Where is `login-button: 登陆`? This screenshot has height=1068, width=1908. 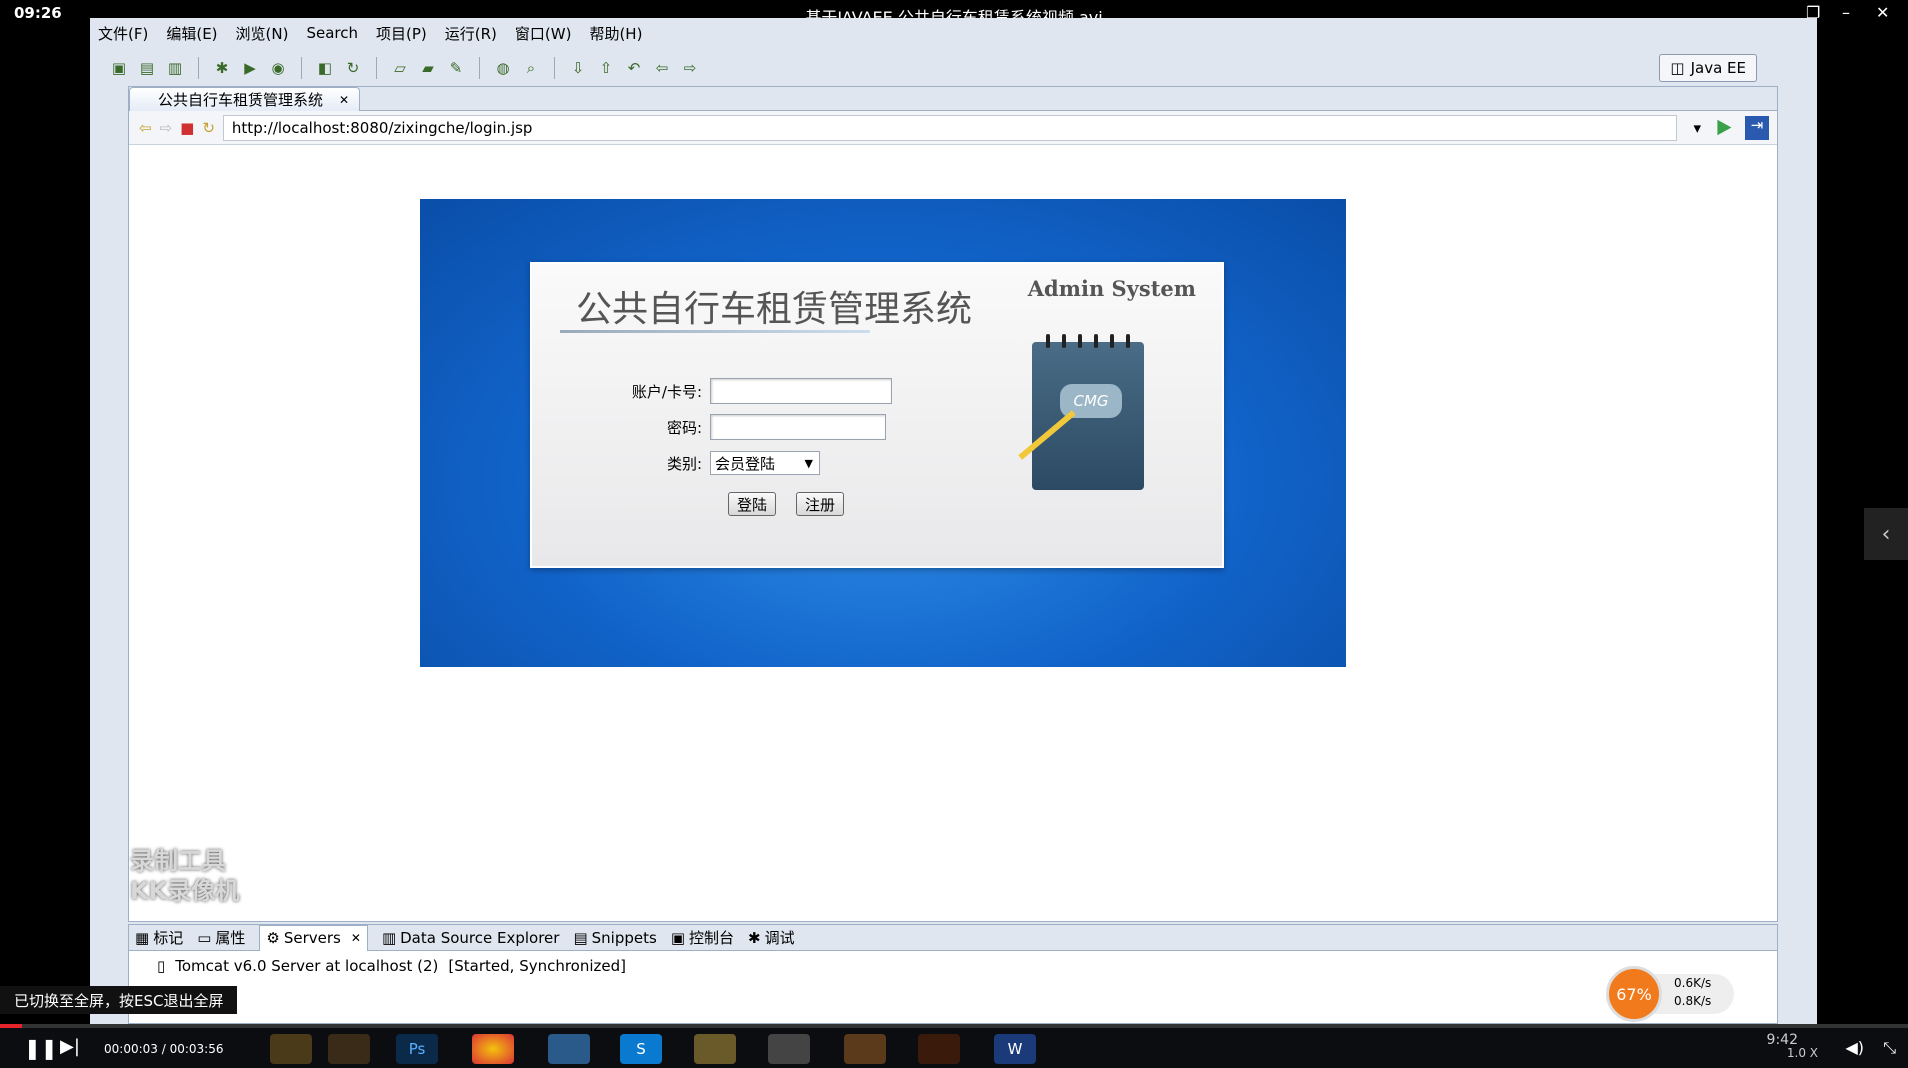 login-button: 登陆 is located at coordinates (752, 504).